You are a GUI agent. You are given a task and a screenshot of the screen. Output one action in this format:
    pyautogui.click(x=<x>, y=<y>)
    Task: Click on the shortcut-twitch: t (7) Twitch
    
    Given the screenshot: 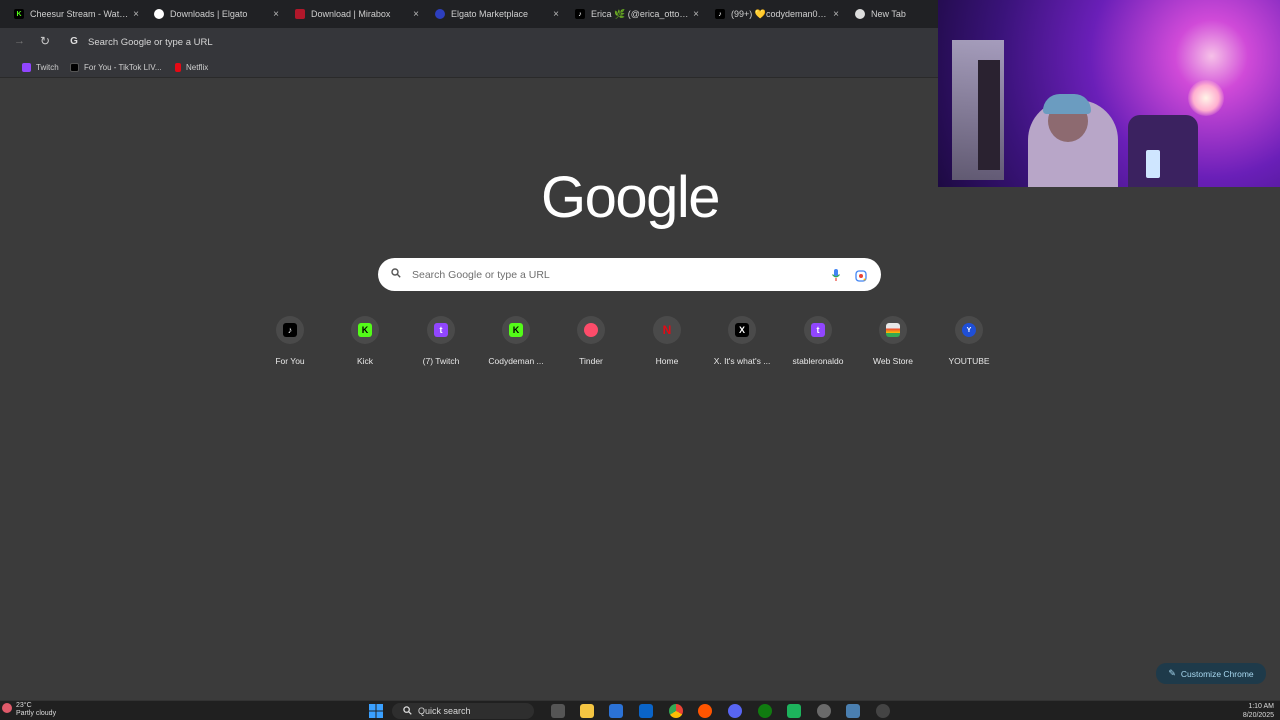 What is the action you would take?
    pyautogui.click(x=441, y=344)
    